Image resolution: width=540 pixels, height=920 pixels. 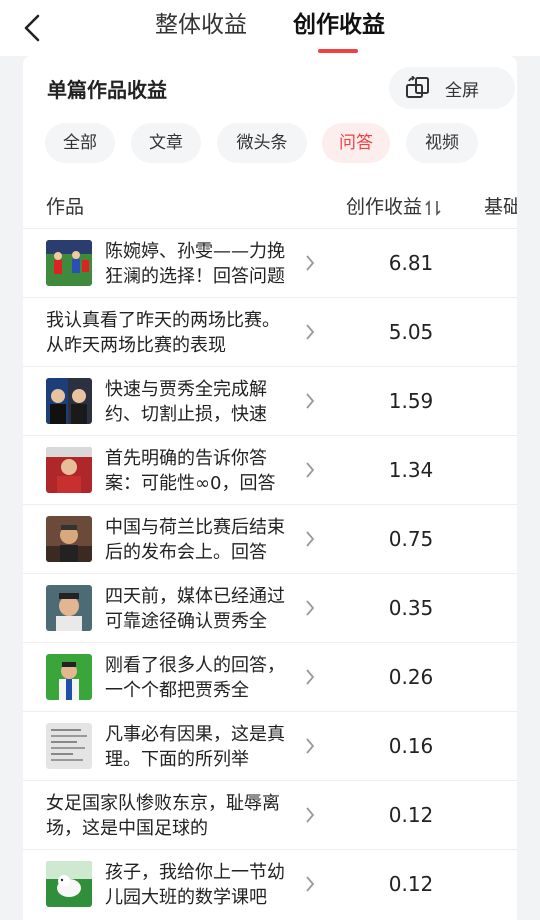 What do you see at coordinates (163, 333) in the screenshot?
I see `work-title: 我认真看了昨天的两场比赛。从昨天两场比赛的表现` at bounding box center [163, 333].